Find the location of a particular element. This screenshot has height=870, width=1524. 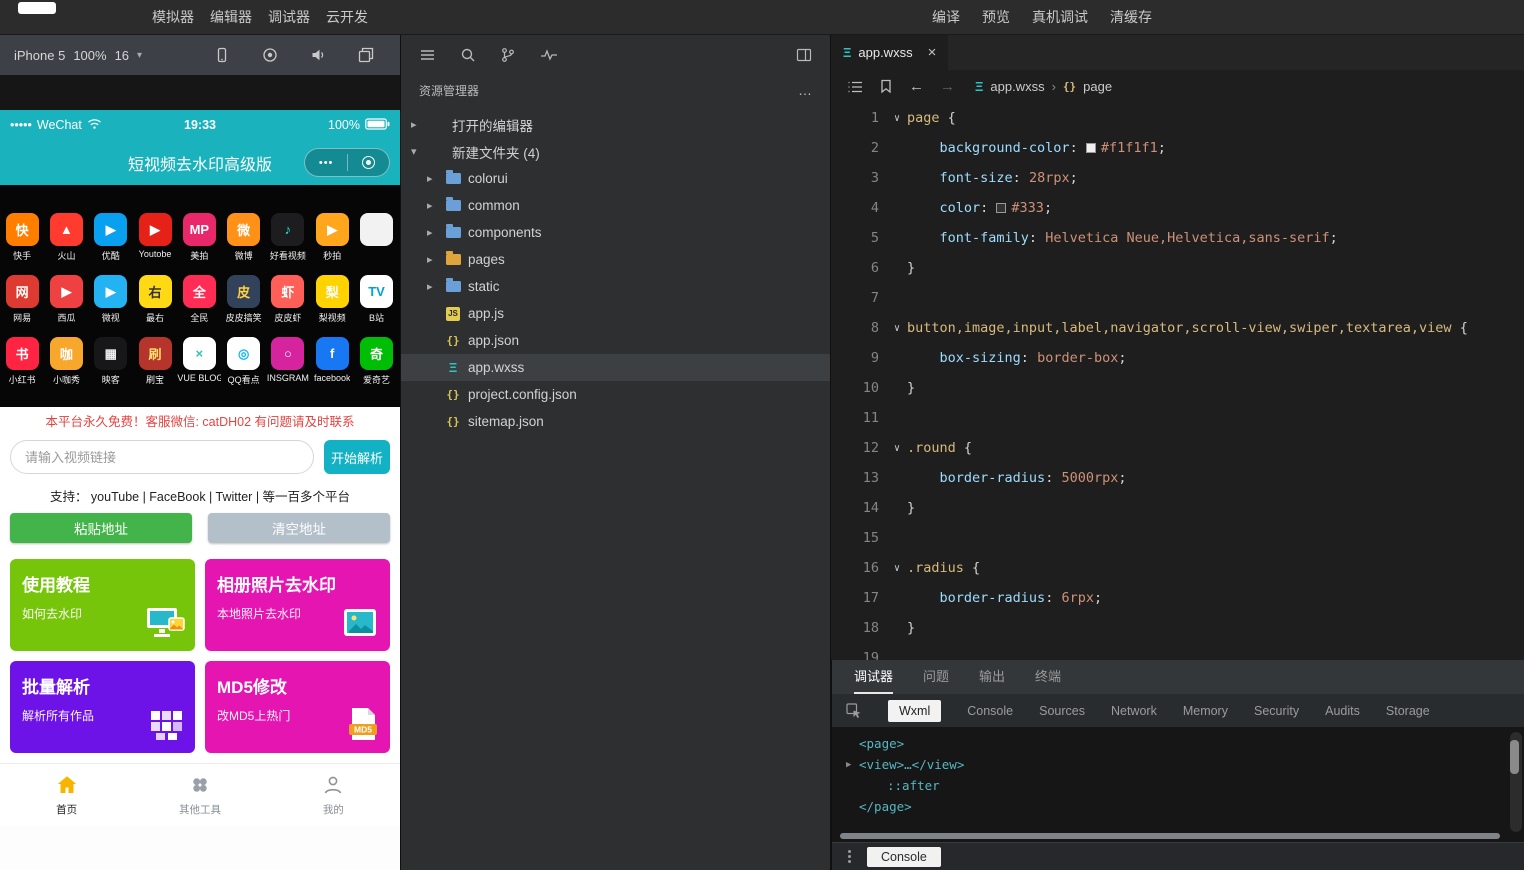

platform-item: ▶ Youtobe is located at coordinates (155, 244).